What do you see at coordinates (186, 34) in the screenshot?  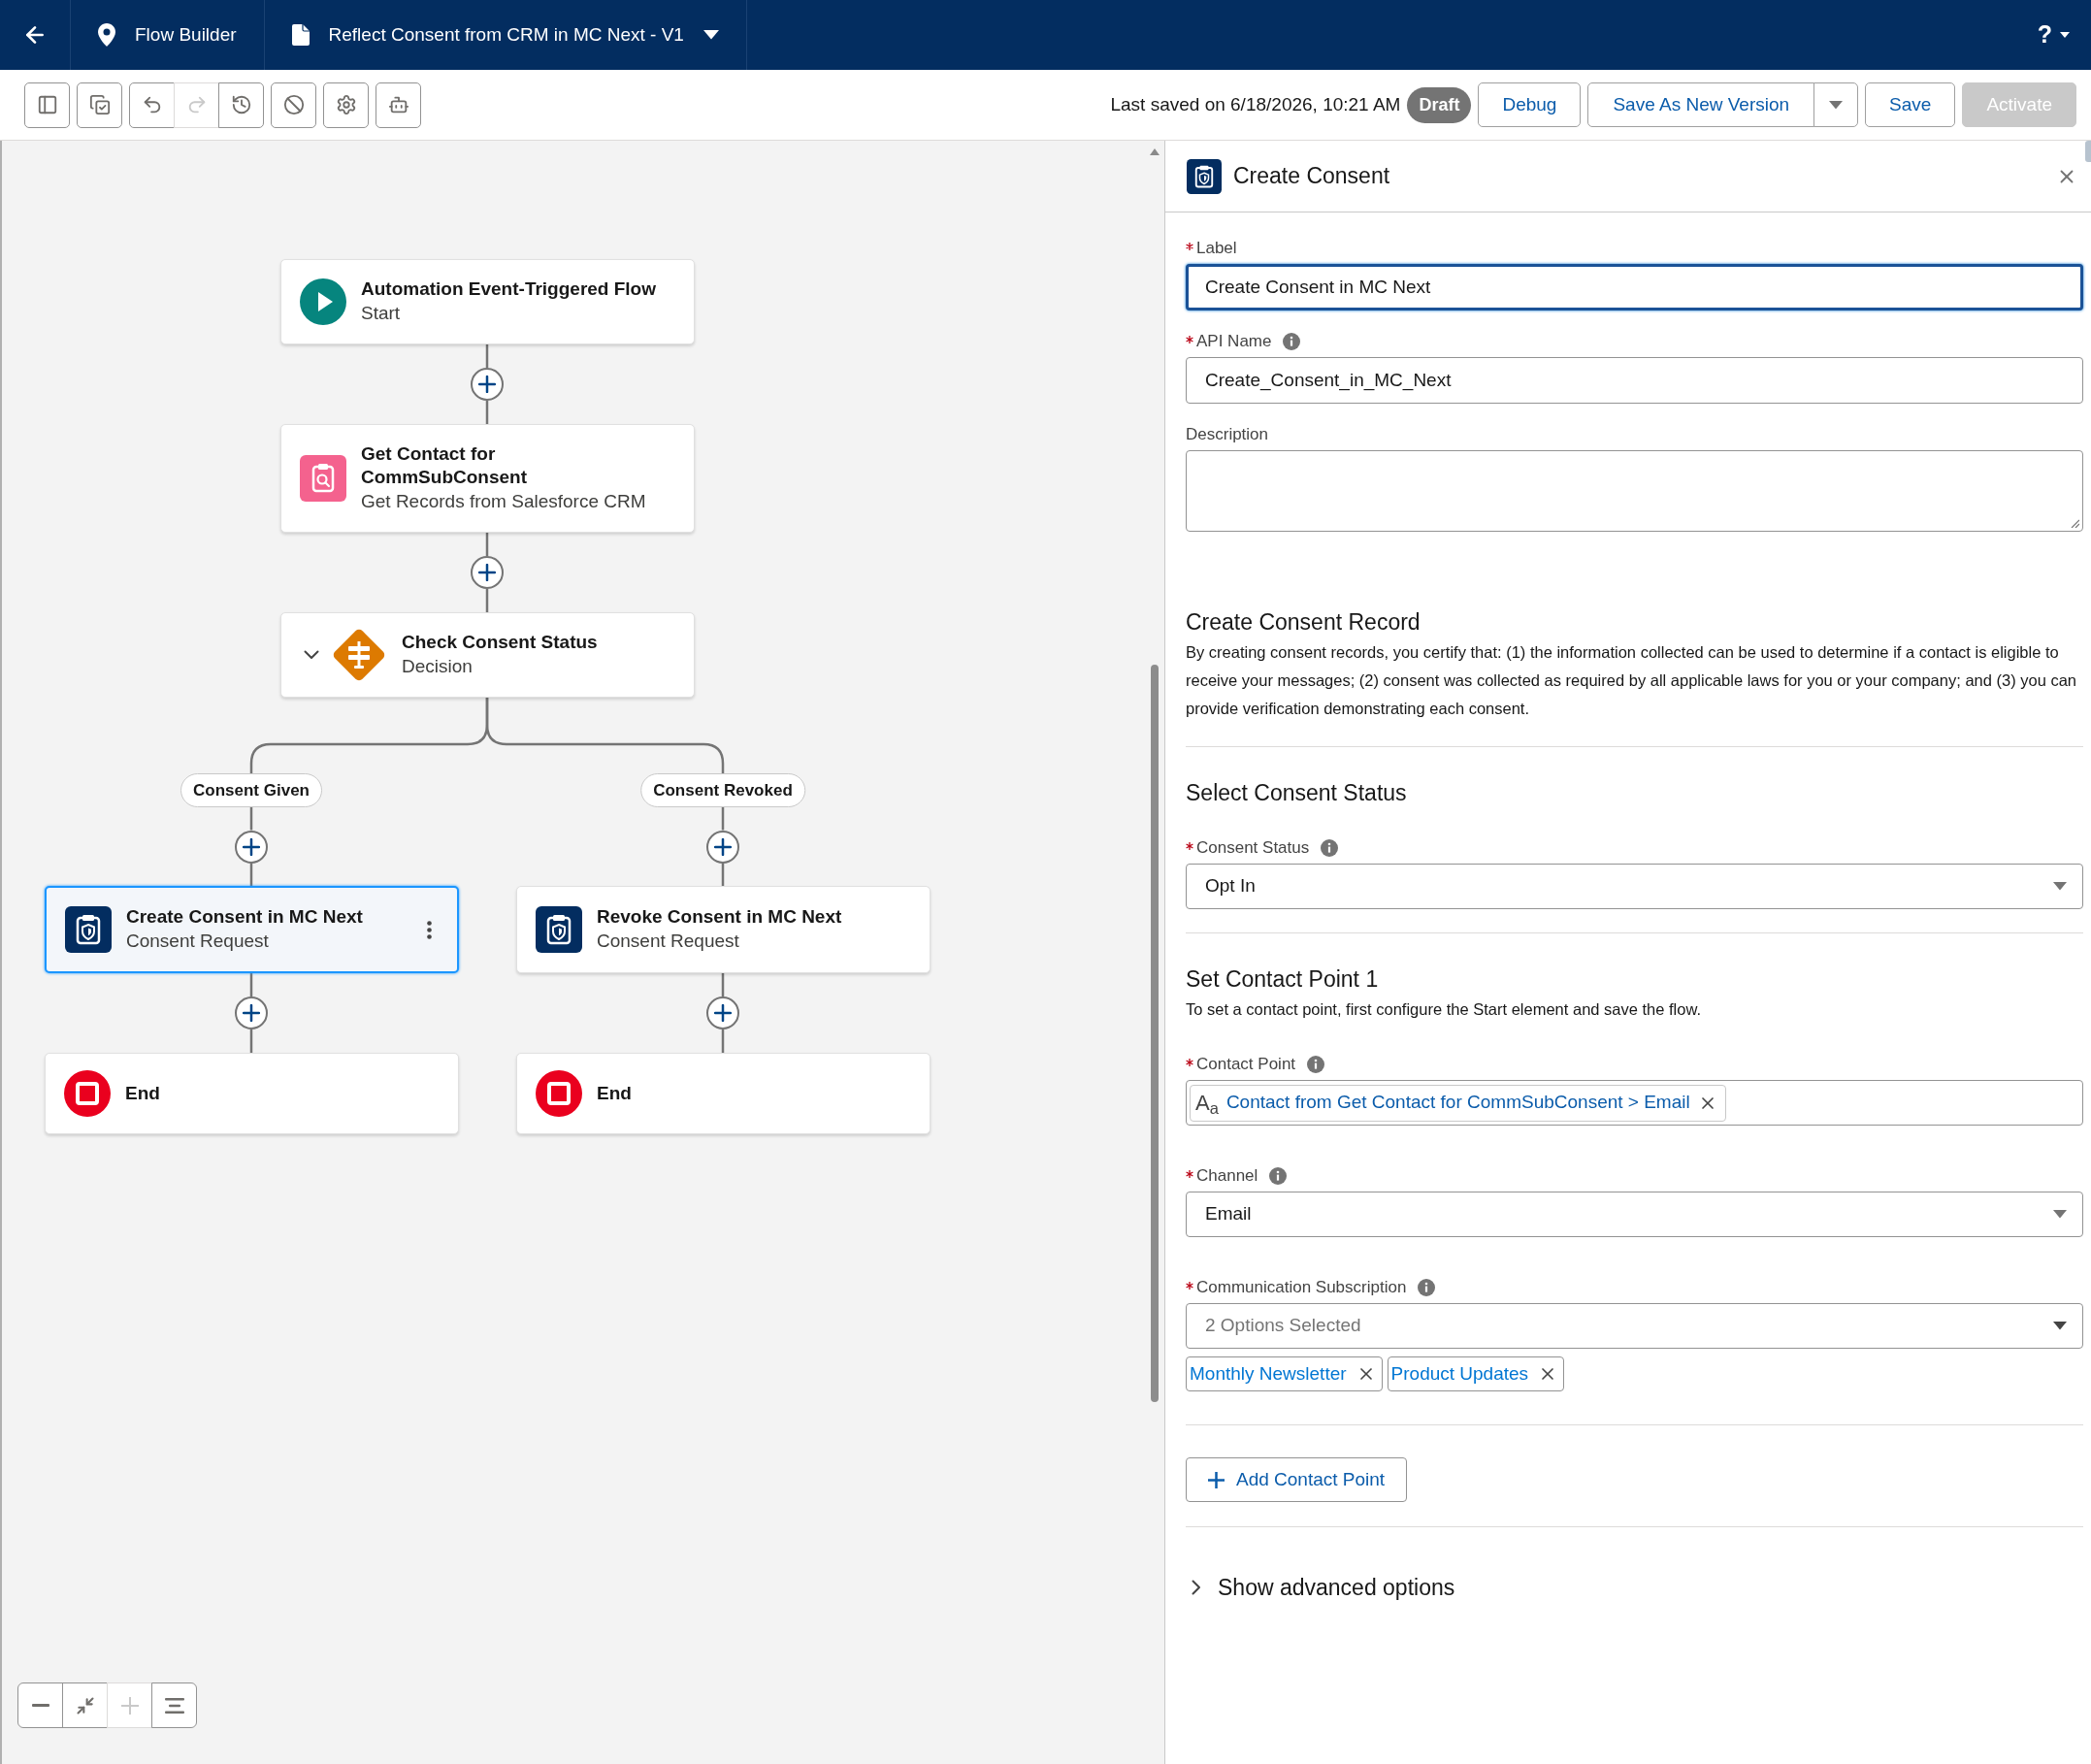 I see `app-name: Flow Builder` at bounding box center [186, 34].